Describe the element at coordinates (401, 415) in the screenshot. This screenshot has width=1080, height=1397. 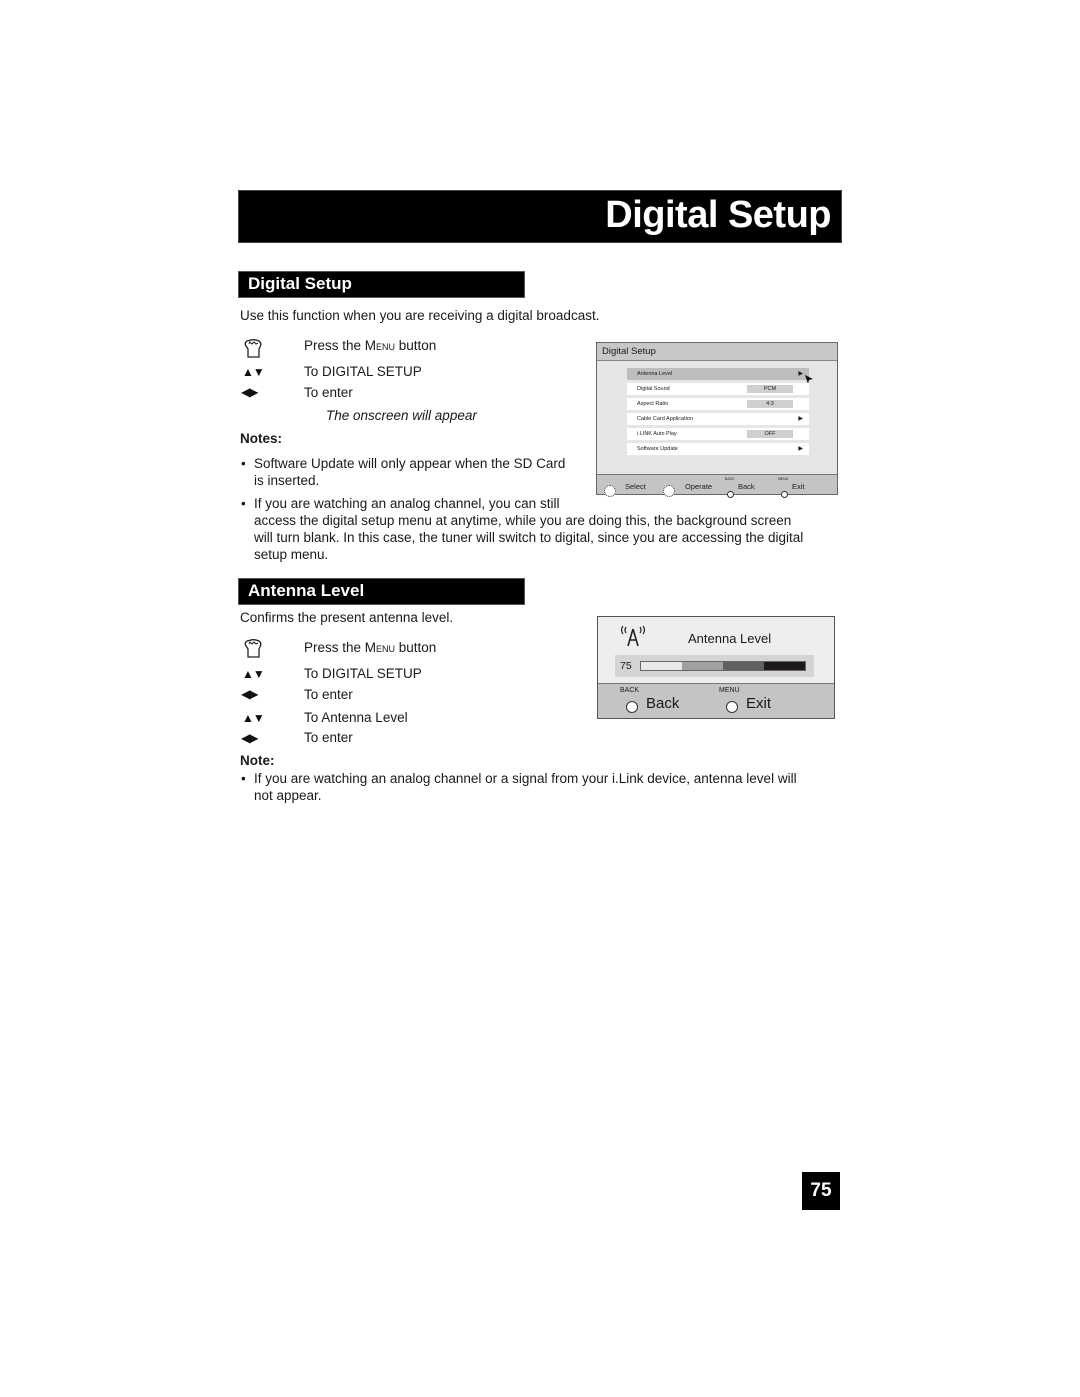
I see `onscreen-caption: The onscreen will appear` at that location.